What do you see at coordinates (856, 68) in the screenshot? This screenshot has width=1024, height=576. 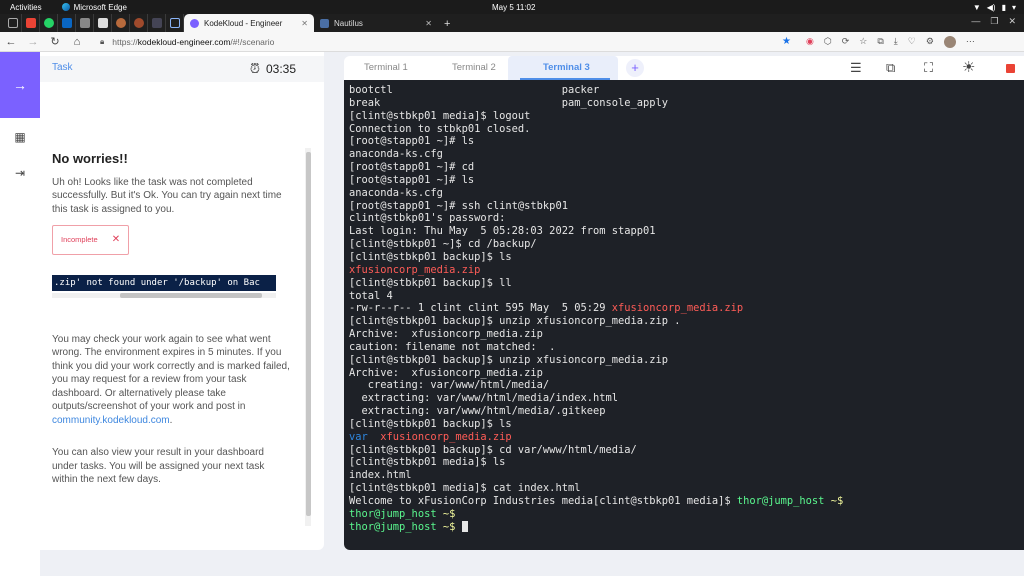 I see `menu-icon: ☰` at bounding box center [856, 68].